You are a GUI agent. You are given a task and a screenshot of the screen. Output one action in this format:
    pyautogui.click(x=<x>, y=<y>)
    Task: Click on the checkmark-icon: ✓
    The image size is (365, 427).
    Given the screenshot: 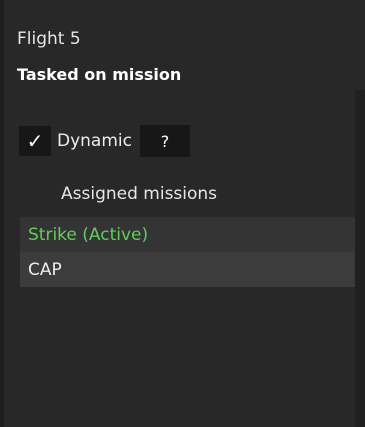 What is the action you would take?
    pyautogui.click(x=35, y=141)
    